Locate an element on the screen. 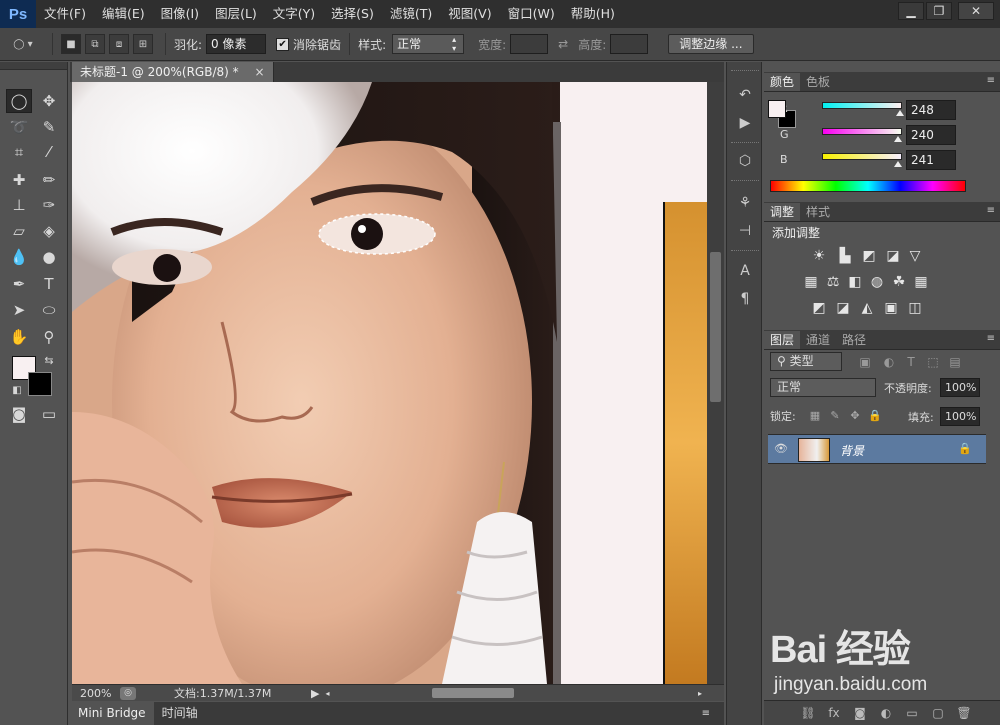  layer-filter-select: ⚲ 类型 is located at coordinates (806, 361).